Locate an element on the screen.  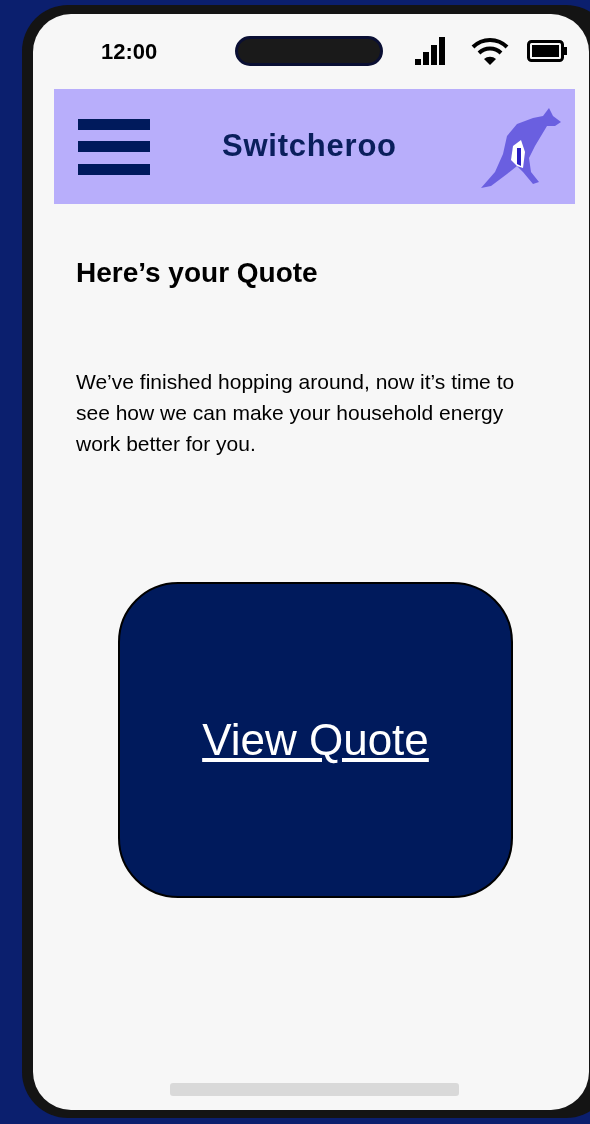
intro-paragraph: We’ve finished hopping around, now it’s time to see how we can make your household energy work better for you. is located at coordinates (296, 413).